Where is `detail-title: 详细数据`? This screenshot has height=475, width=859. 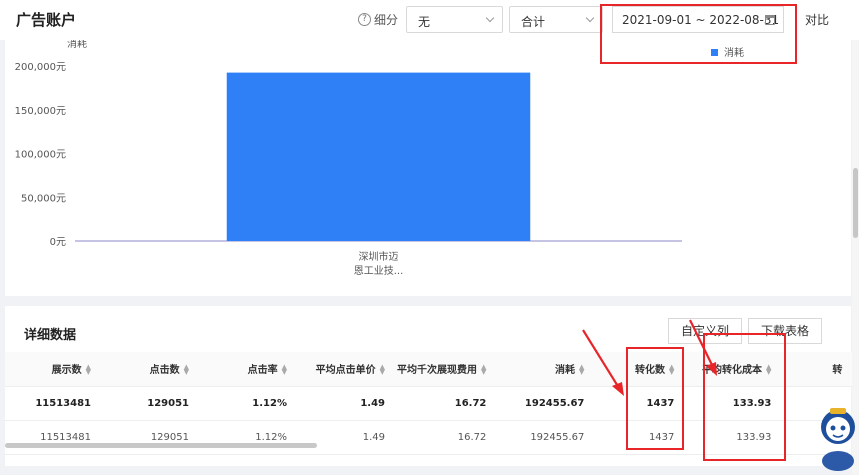 detail-title: 详细数据 is located at coordinates (50, 335).